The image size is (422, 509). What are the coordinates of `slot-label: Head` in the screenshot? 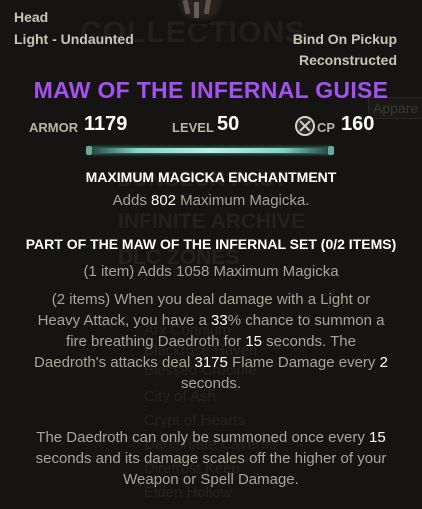 It's located at (31, 17).